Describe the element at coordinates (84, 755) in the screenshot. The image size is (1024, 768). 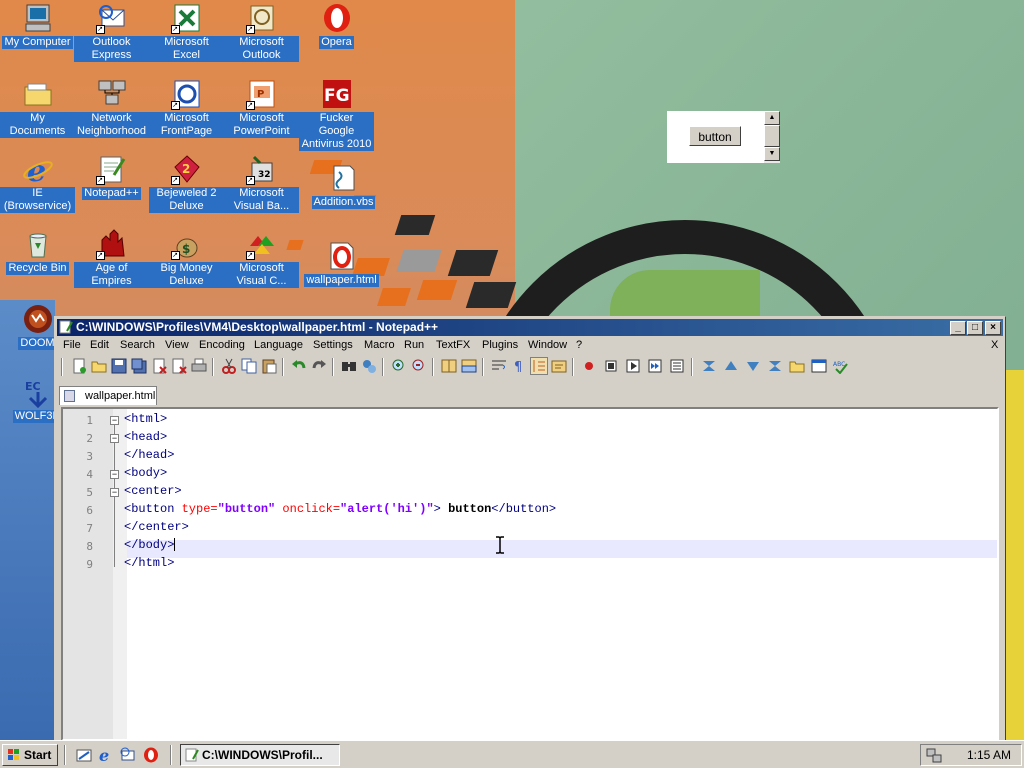
I see `show-desktop-icon` at that location.